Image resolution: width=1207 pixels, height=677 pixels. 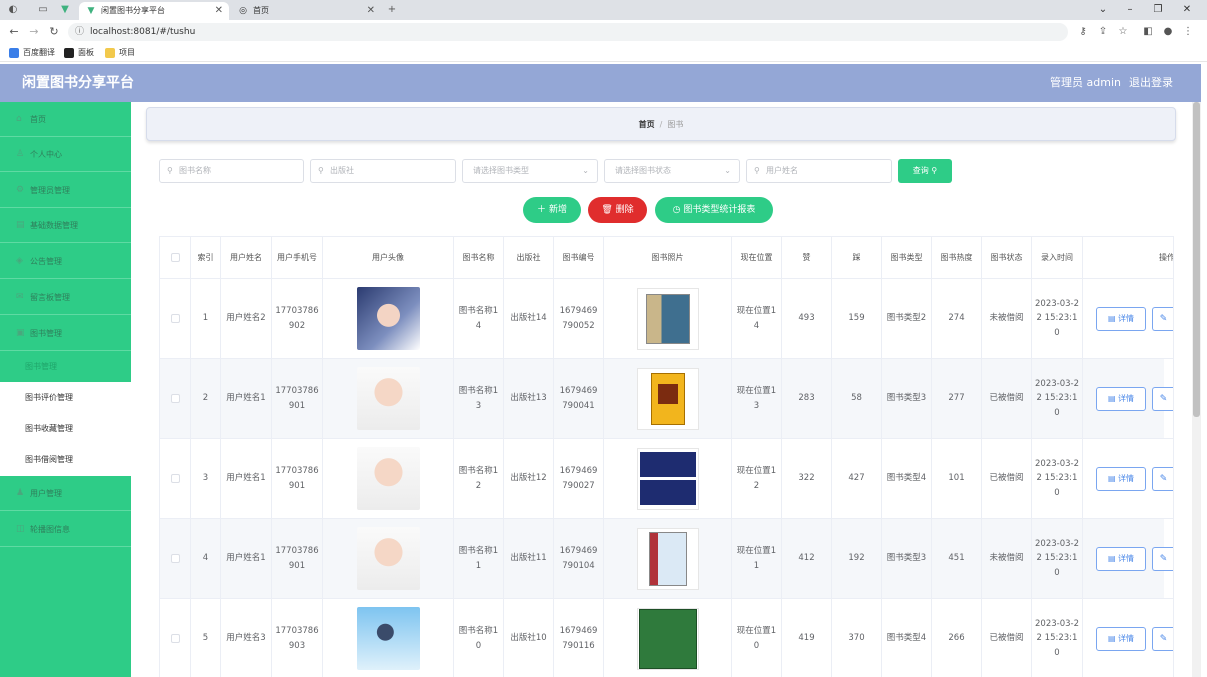 What do you see at coordinates (819, 171) in the screenshot?
I see `username-input: ⚲ 用户姓名` at bounding box center [819, 171].